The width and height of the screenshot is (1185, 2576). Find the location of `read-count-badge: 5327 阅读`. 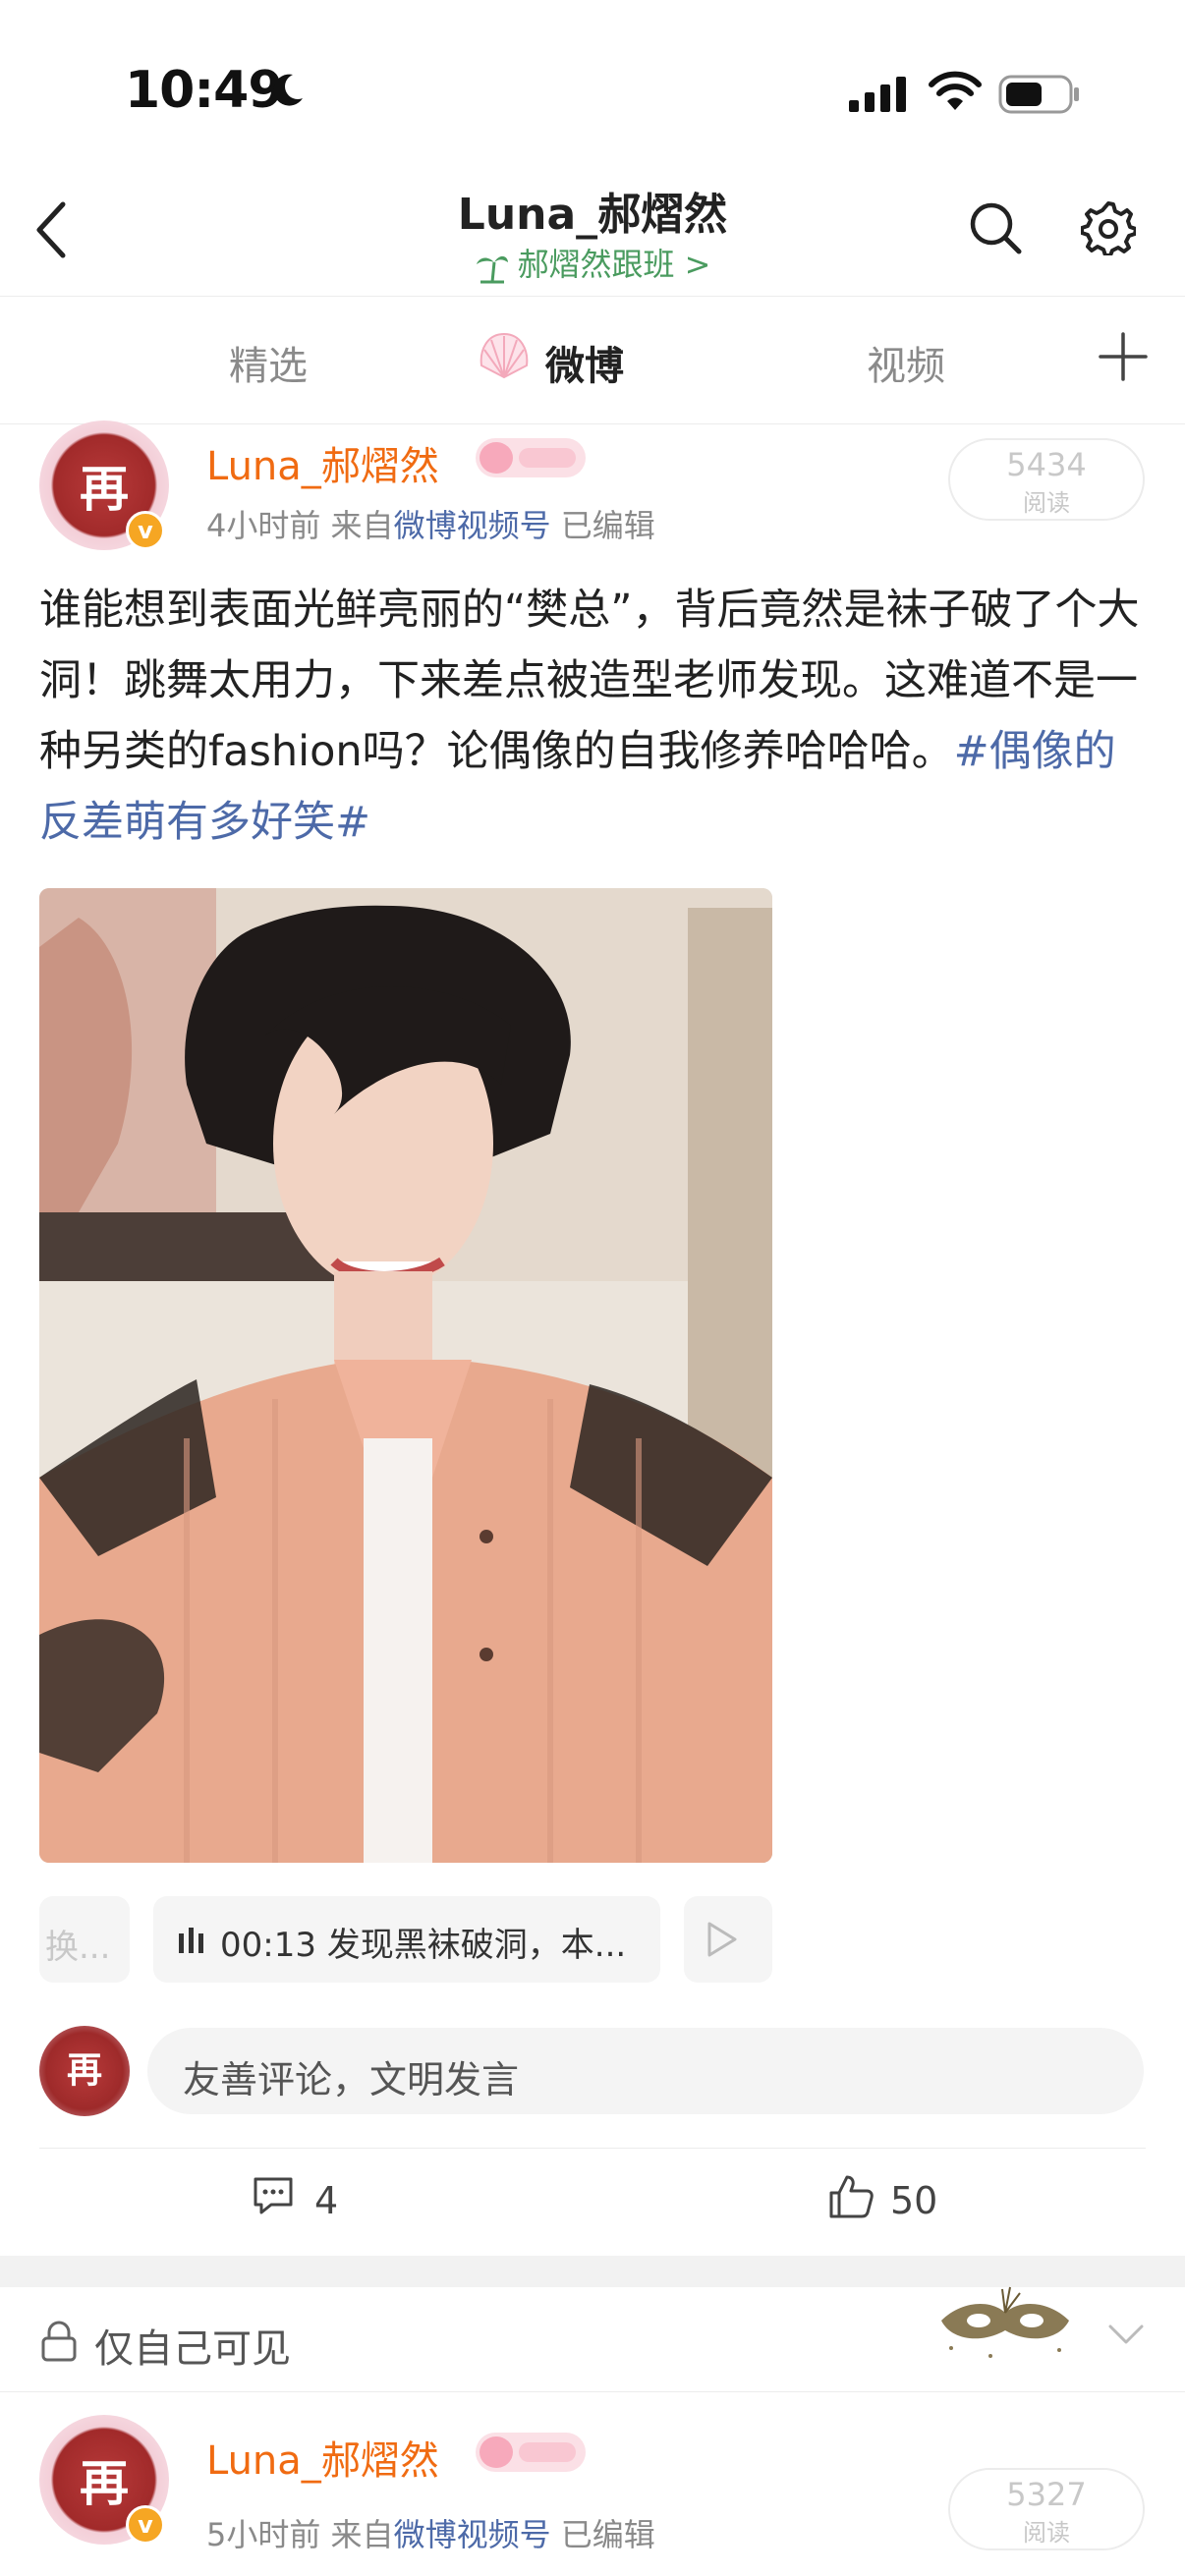

read-count-badge: 5327 阅读 is located at coordinates (1046, 2509).